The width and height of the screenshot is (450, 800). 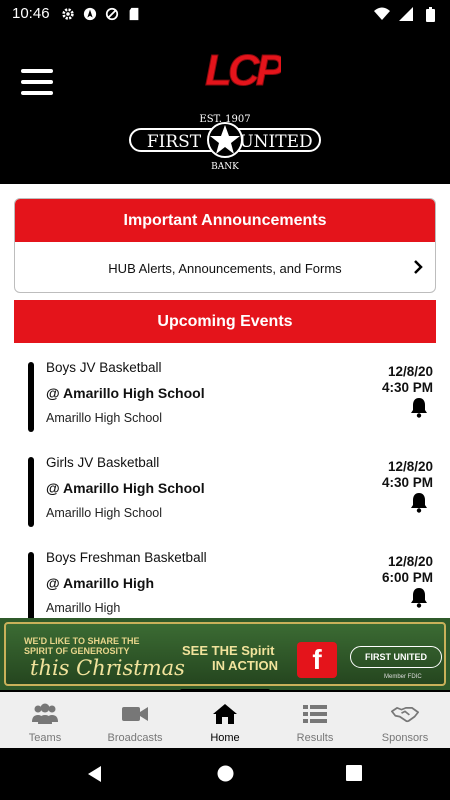 What do you see at coordinates (101, 14) in the screenshot?
I see `status-icons-left` at bounding box center [101, 14].